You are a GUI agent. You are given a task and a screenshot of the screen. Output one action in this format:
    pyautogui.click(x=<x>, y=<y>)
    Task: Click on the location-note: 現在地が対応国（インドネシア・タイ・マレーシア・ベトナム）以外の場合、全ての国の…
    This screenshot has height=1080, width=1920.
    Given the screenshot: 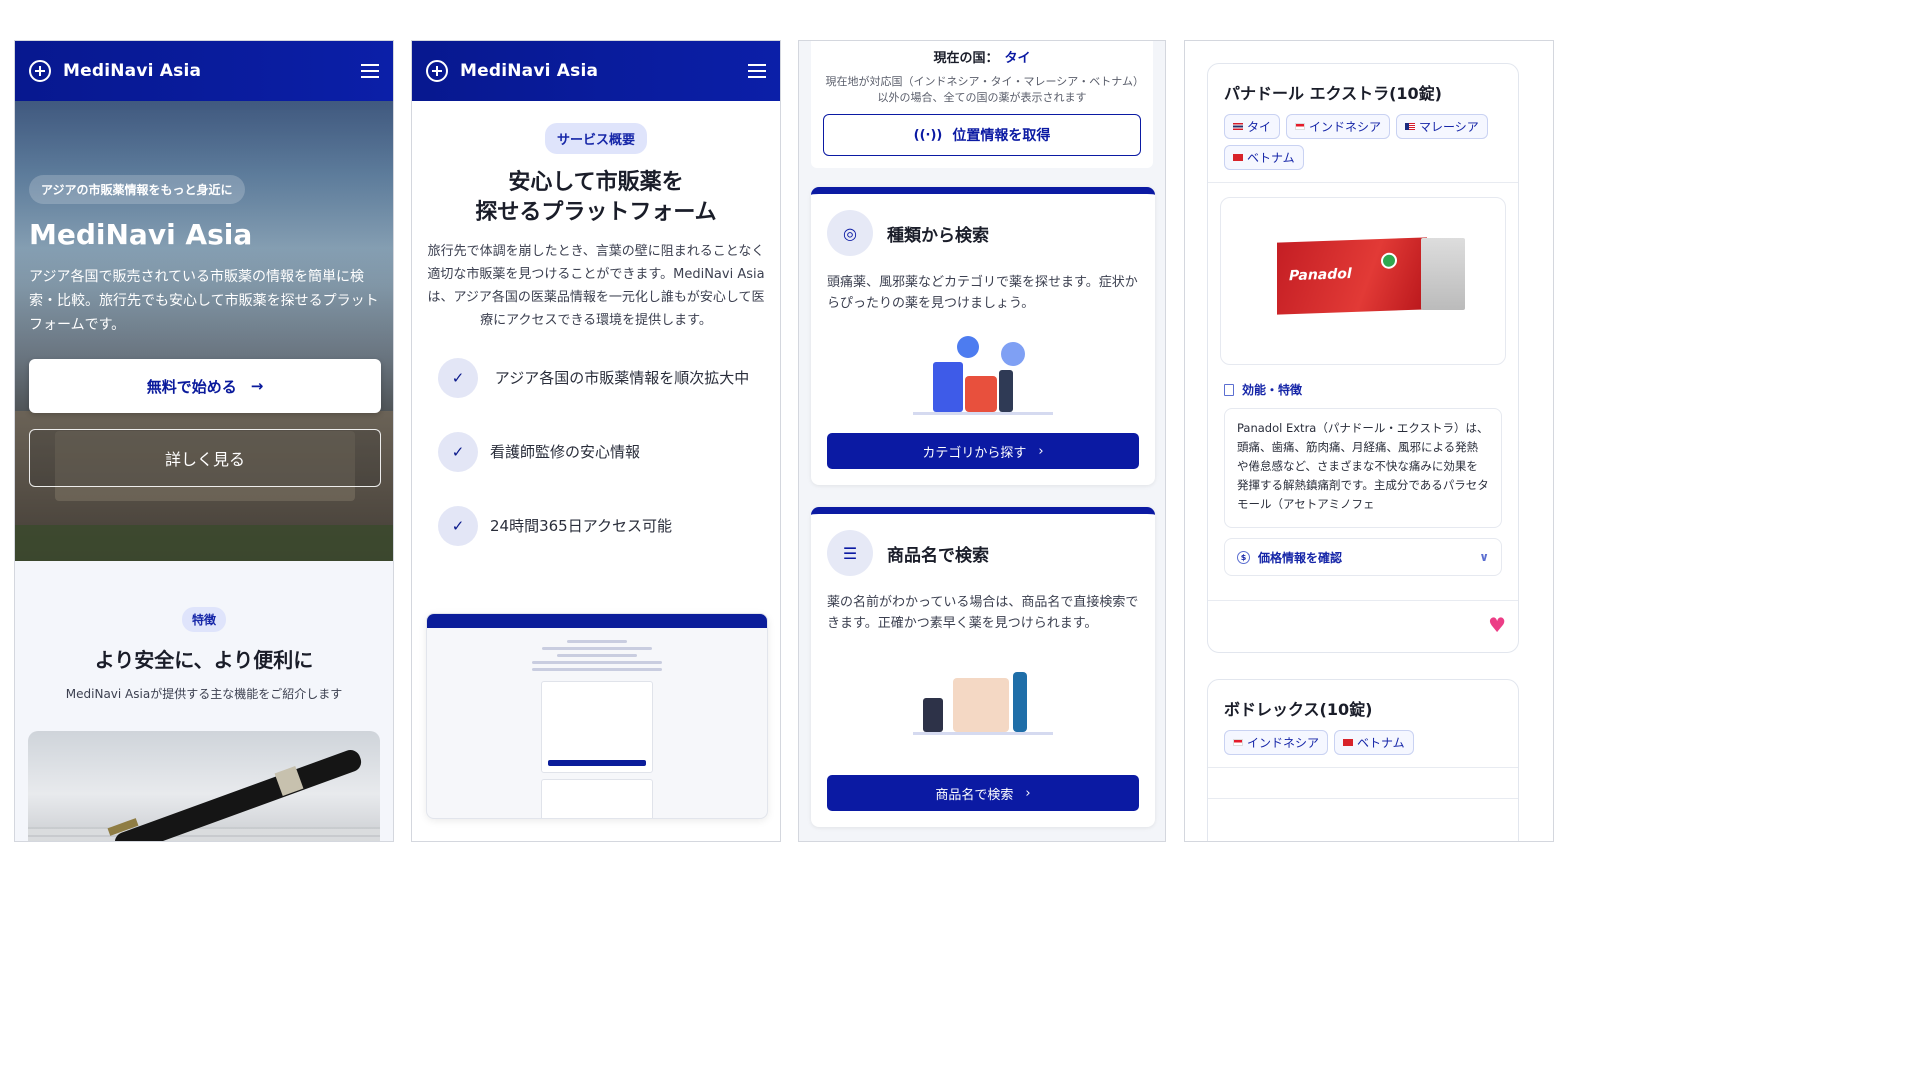 What is the action you would take?
    pyautogui.click(x=982, y=89)
    